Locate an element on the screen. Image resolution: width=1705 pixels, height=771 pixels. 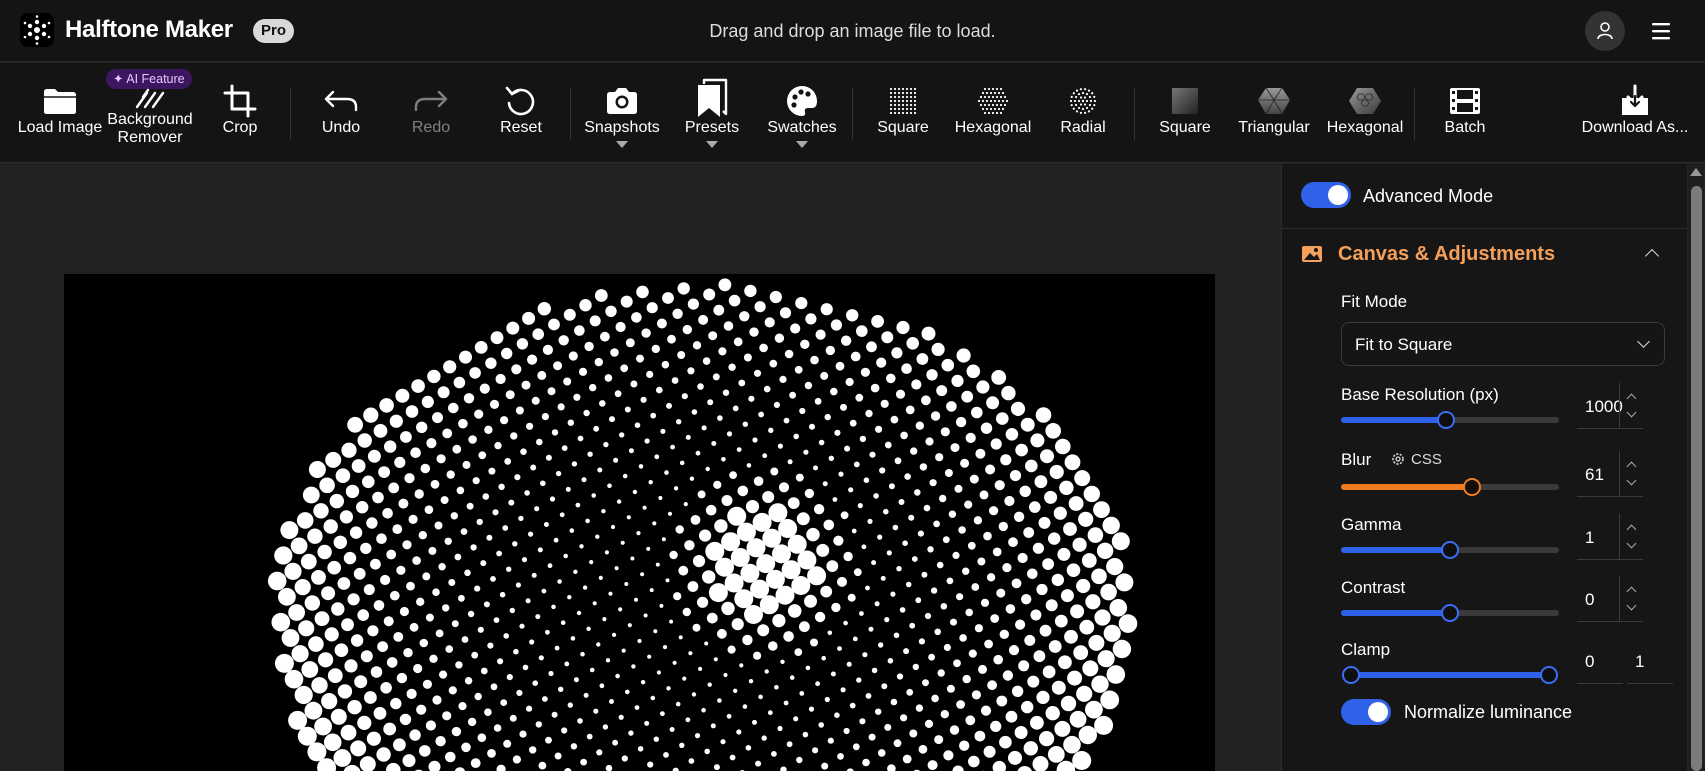
clamp-min-thumb is located at coordinates (1351, 675).